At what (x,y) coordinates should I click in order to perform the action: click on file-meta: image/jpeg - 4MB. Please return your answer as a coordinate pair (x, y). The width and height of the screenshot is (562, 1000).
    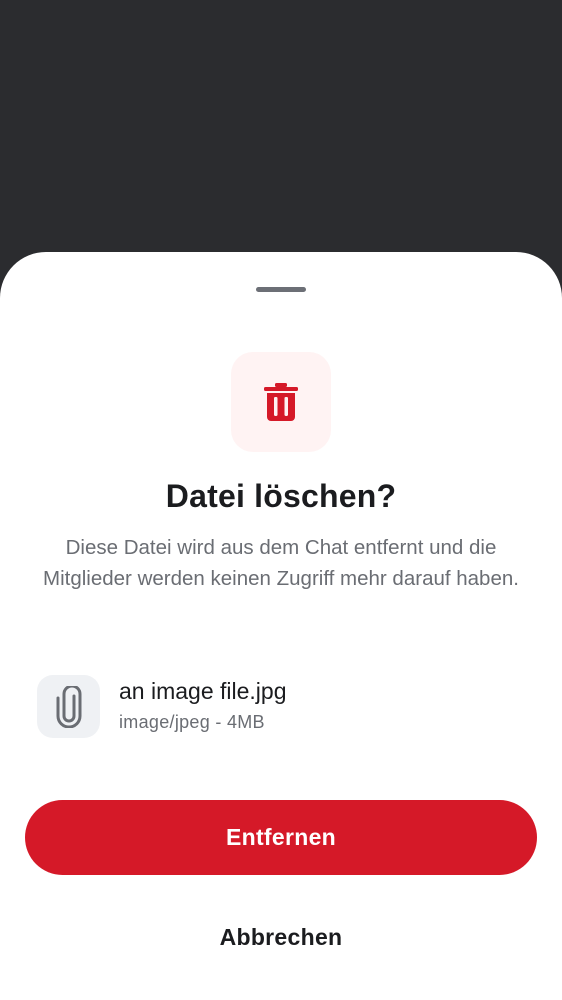
    Looking at the image, I should click on (192, 722).